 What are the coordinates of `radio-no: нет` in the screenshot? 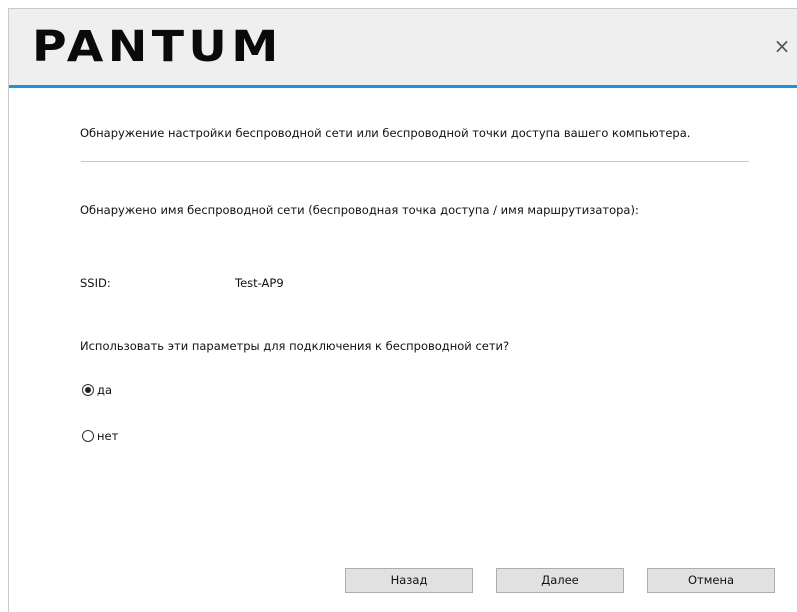 It's located at (100, 436).